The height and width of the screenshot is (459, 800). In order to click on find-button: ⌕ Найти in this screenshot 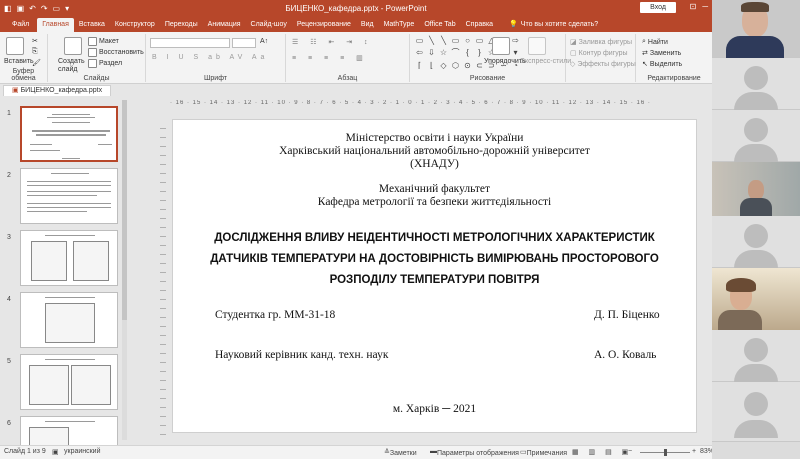, I will do `click(655, 42)`.